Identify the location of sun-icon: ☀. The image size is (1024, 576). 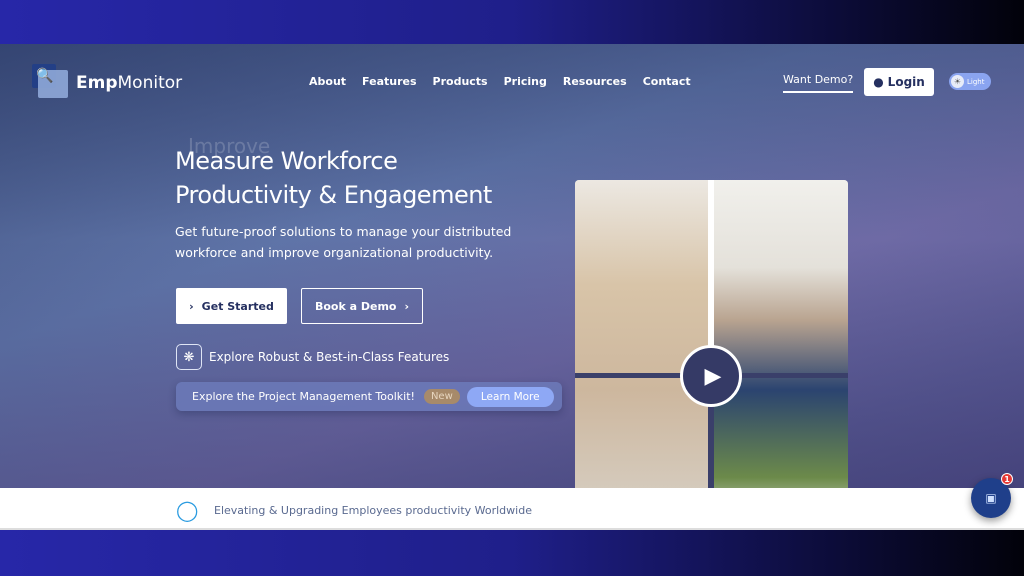
(957, 81).